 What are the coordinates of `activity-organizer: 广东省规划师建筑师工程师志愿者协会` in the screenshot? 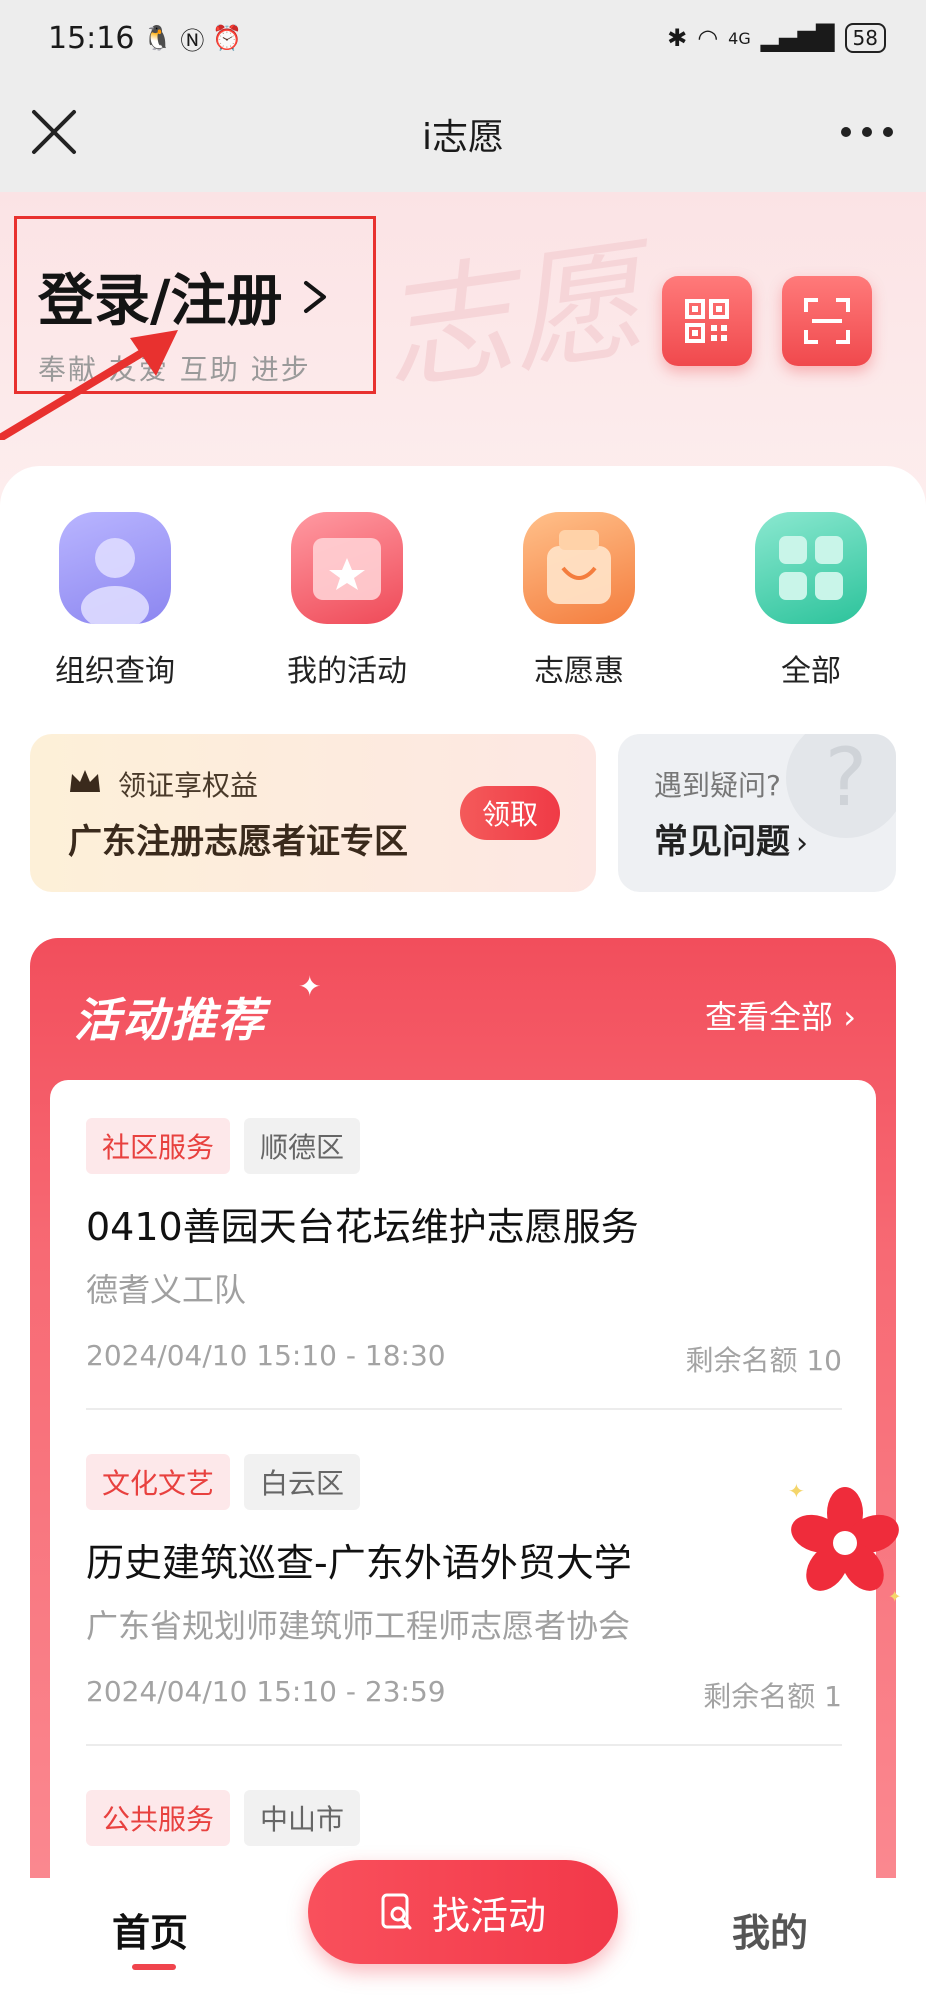 It's located at (358, 1626).